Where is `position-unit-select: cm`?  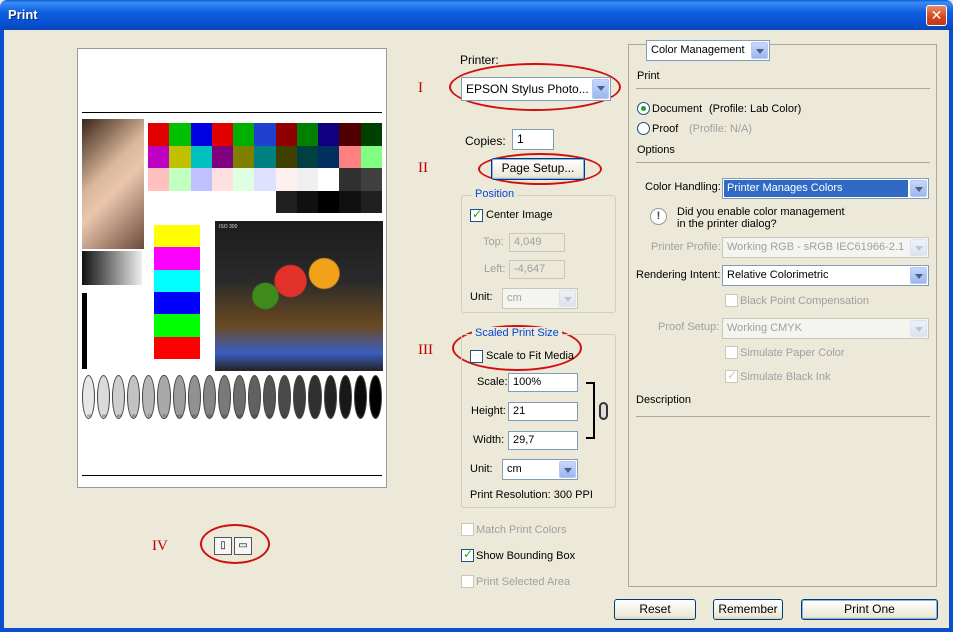 position-unit-select: cm is located at coordinates (540, 298).